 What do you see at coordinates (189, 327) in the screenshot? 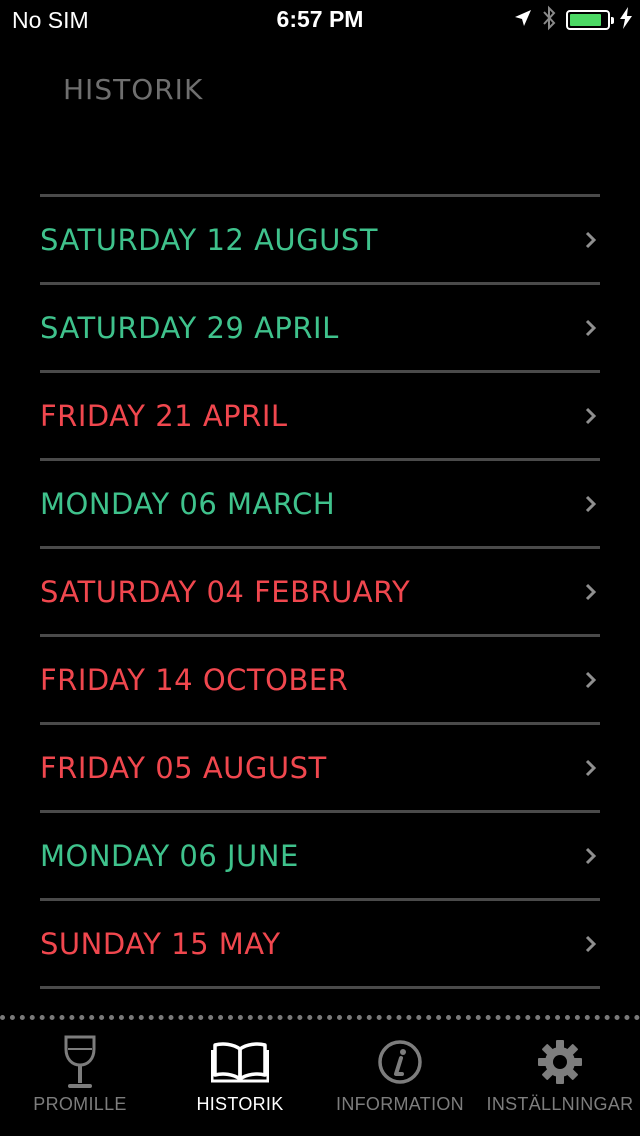
I see `history-date-label: SATURDAY 29 APRIL` at bounding box center [189, 327].